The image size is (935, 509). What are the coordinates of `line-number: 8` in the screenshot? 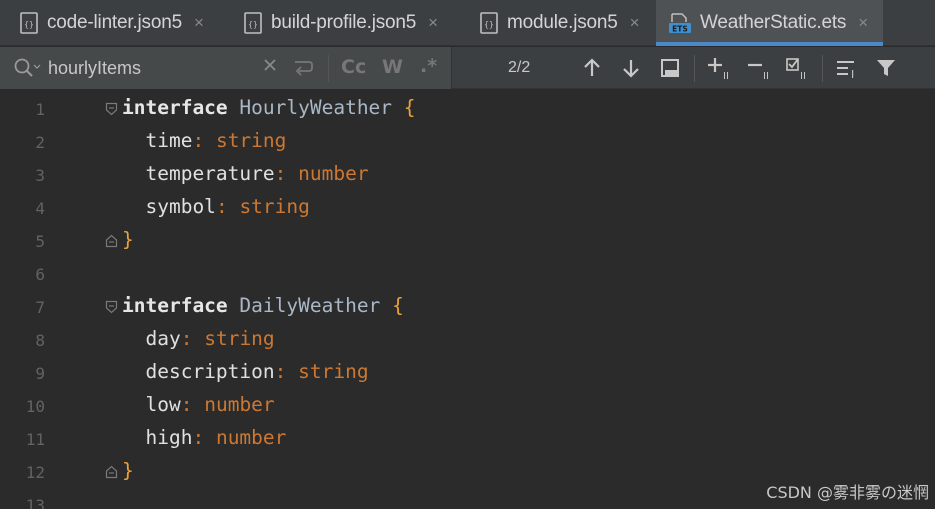 It's located at (40, 340).